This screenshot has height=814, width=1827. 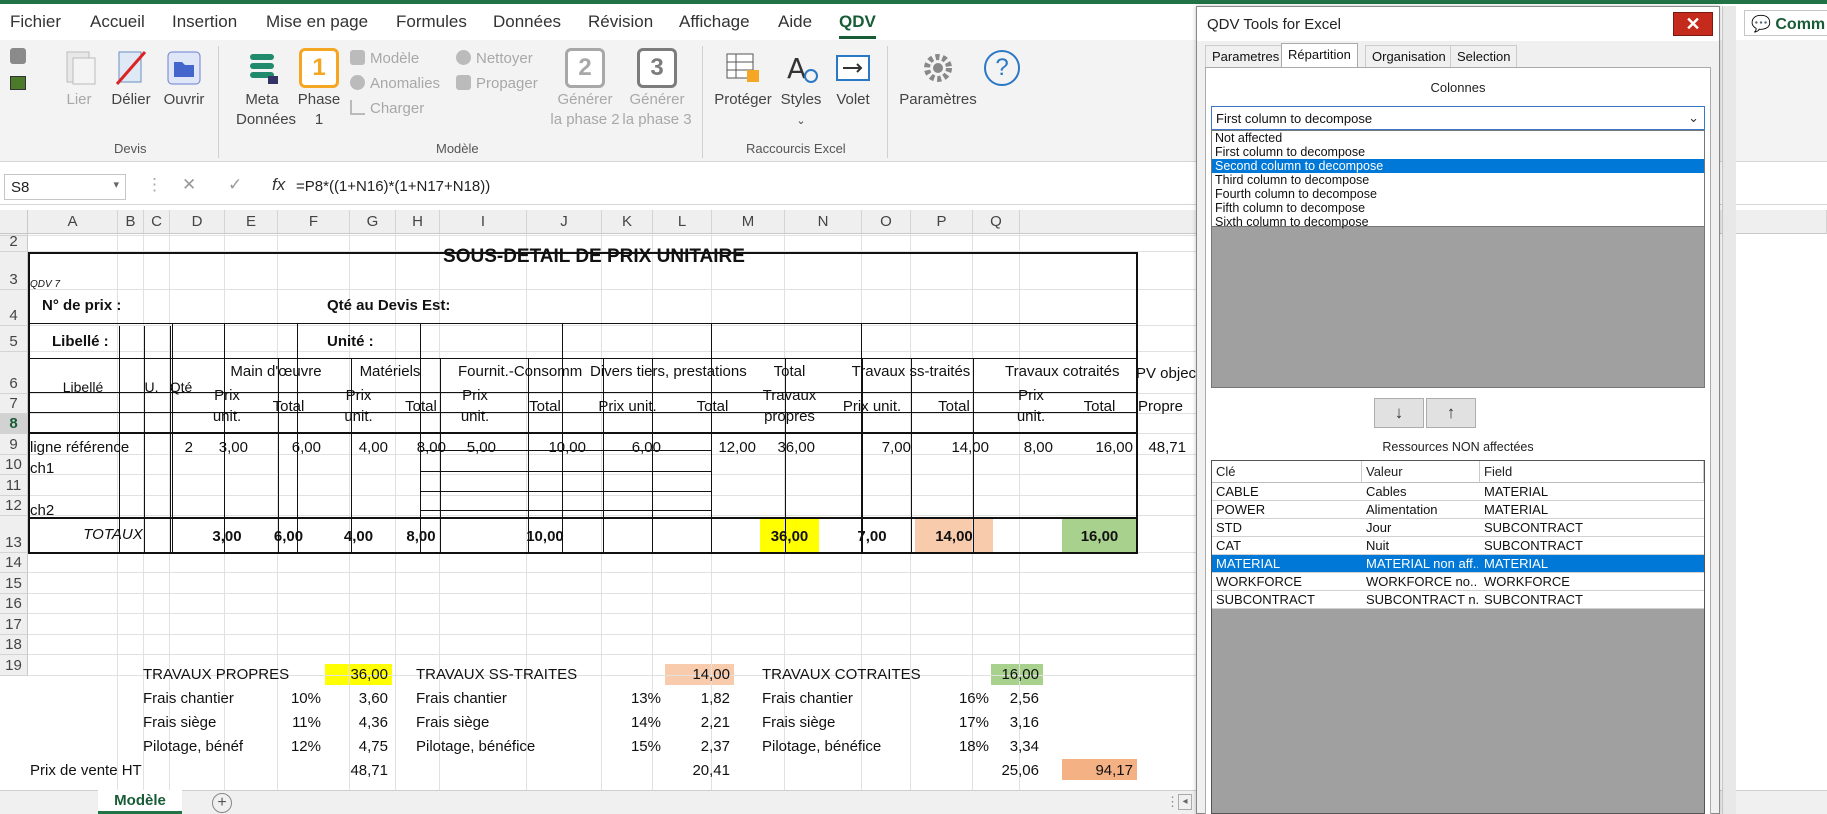 I want to click on option-second-column: Second column to decompose, so click(x=1458, y=166).